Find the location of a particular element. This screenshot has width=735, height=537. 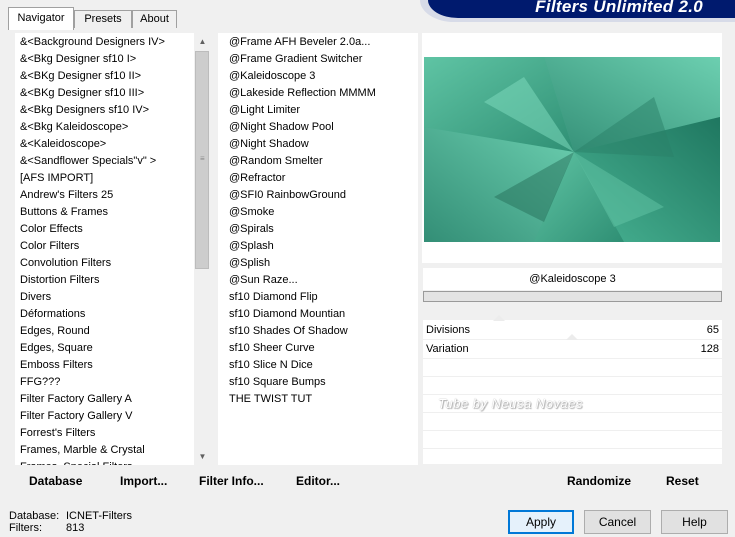

category-item: Edges, Round is located at coordinates (105, 331).